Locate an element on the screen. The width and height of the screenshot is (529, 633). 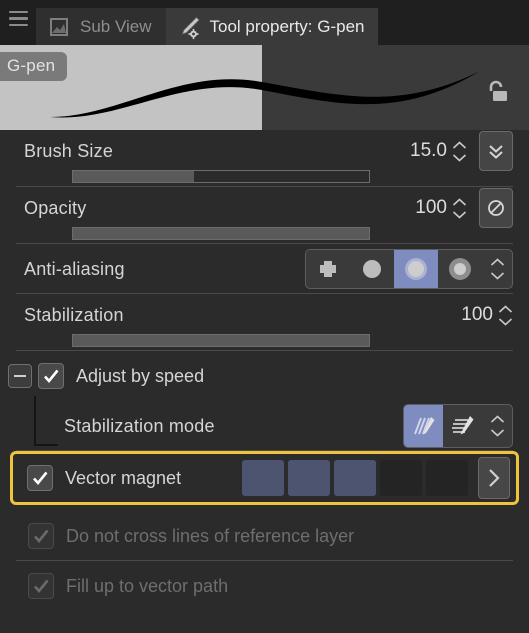
sub-view-icon is located at coordinates (59, 27).